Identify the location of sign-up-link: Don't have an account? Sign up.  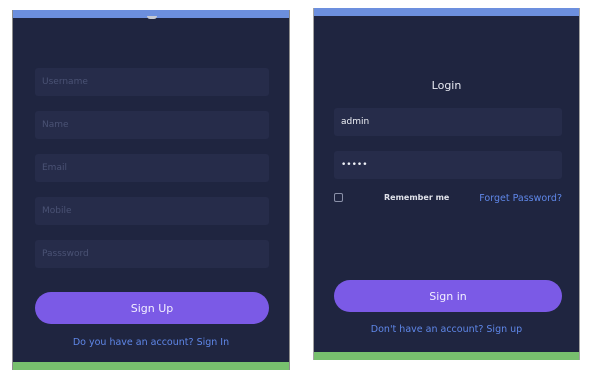
(446, 329).